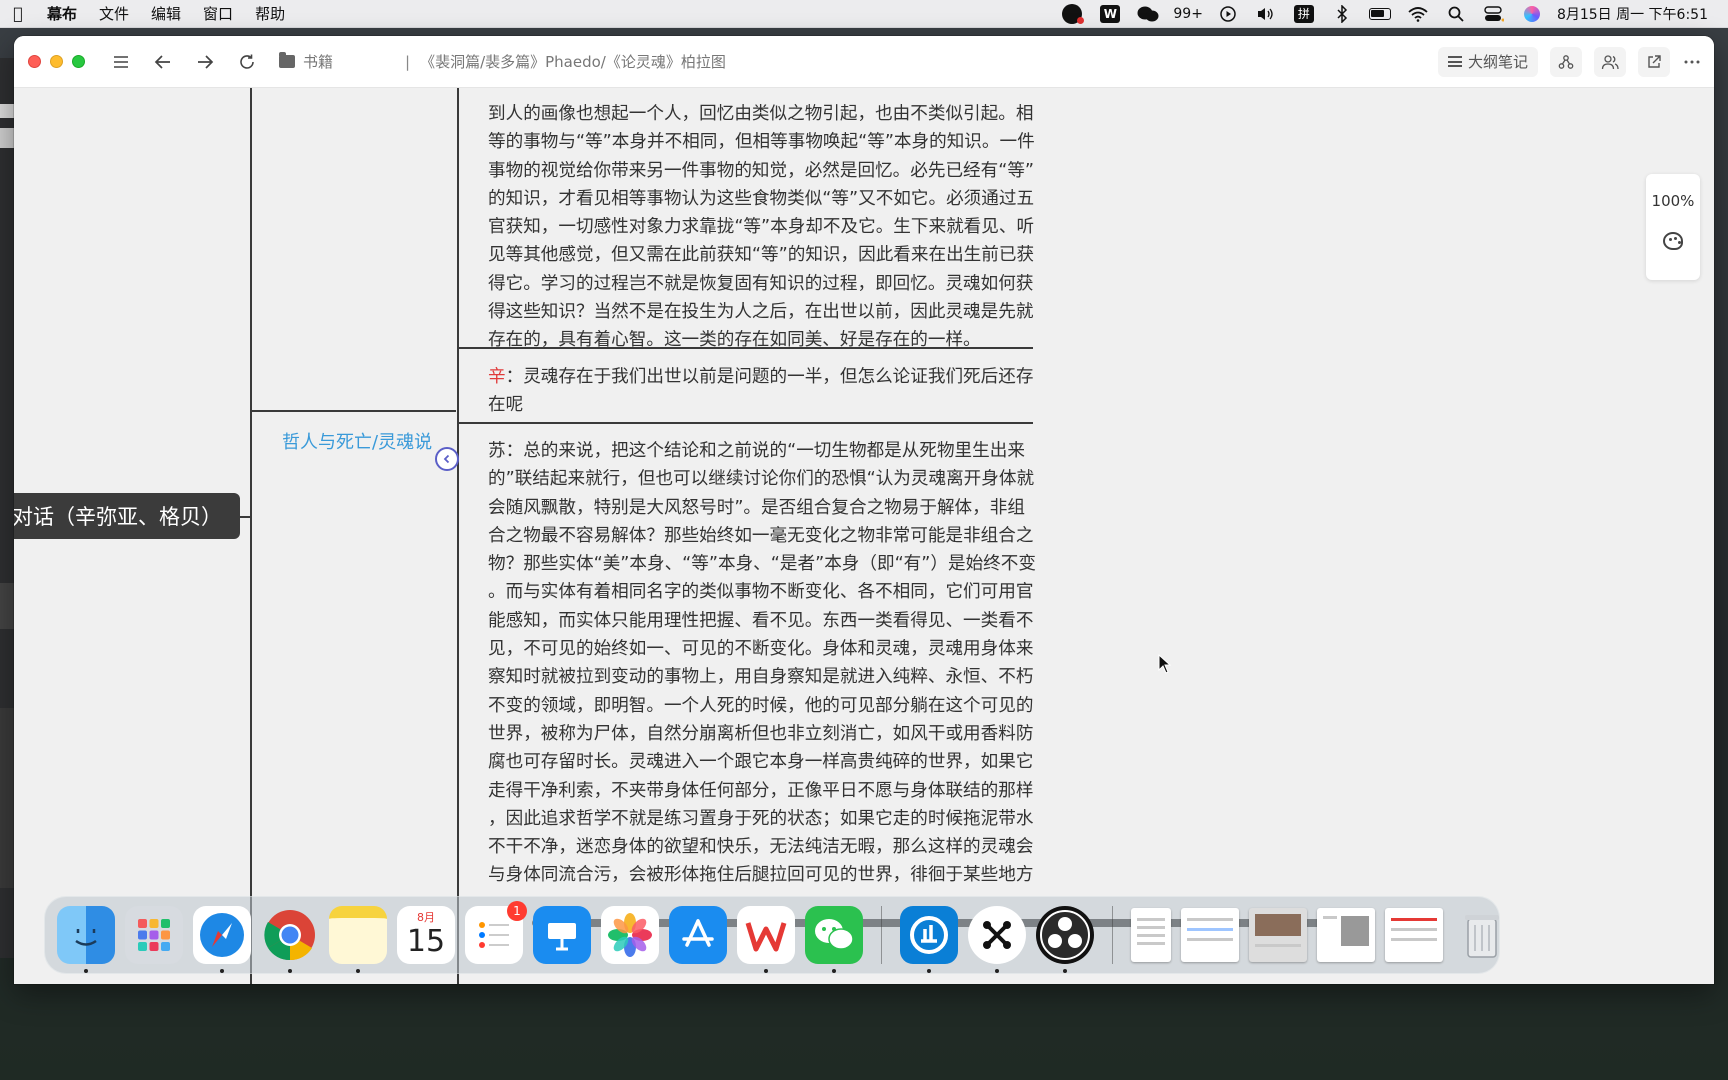 This screenshot has width=1728, height=1080. What do you see at coordinates (761, 790) in the screenshot?
I see `text-line: 走得干净利索，不夹带身体任何部分，正像平日不愿与身体联结的那样` at bounding box center [761, 790].